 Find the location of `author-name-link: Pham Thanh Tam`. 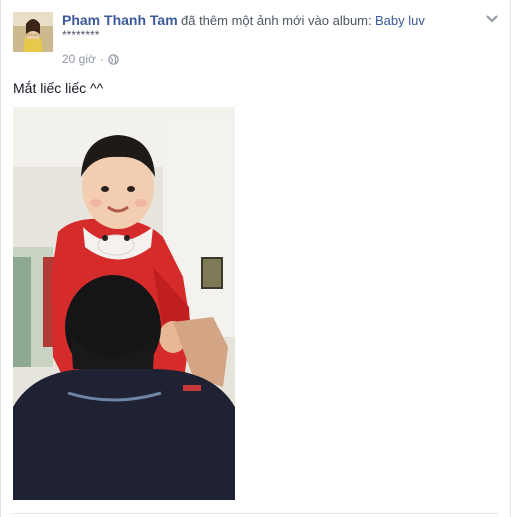

author-name-link: Pham Thanh Tam is located at coordinates (120, 20).